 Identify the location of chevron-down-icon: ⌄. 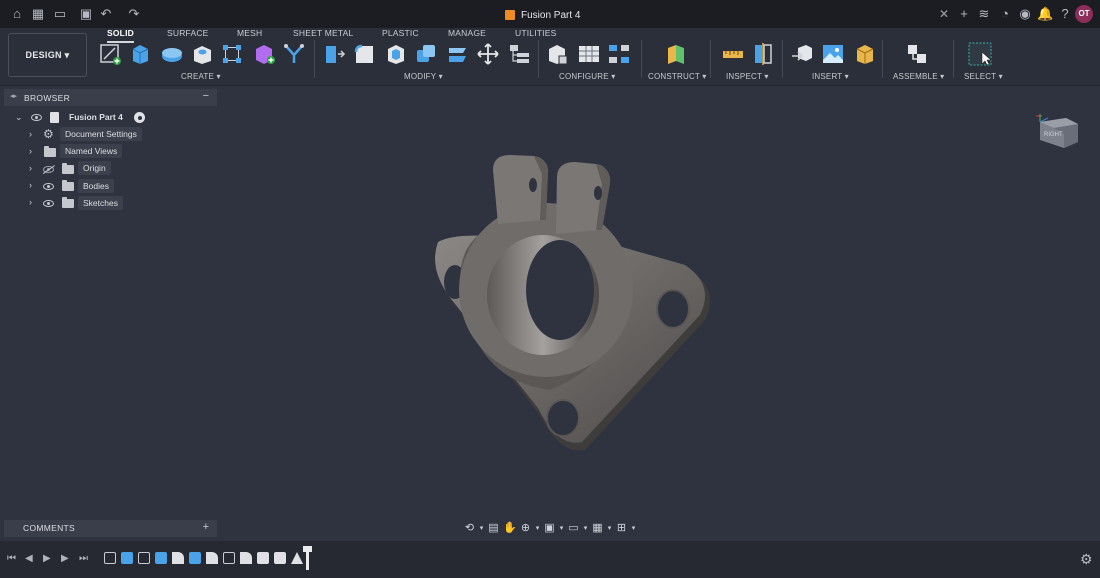
(19, 117).